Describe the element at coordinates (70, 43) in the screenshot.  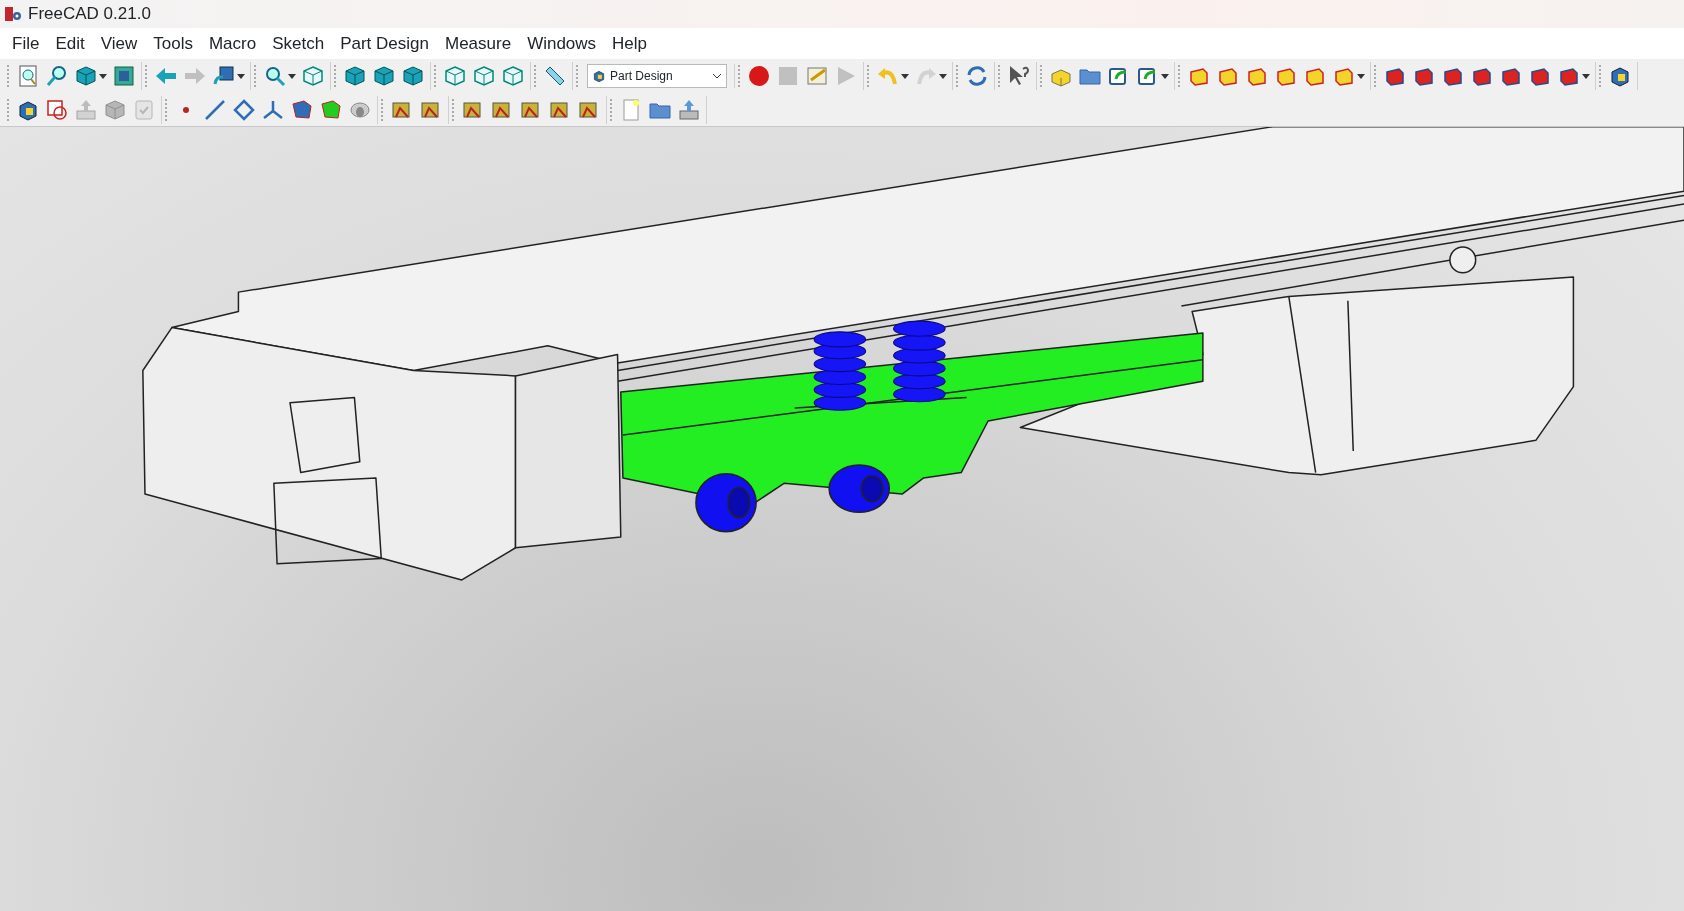
I see `menu-item: Edit` at that location.